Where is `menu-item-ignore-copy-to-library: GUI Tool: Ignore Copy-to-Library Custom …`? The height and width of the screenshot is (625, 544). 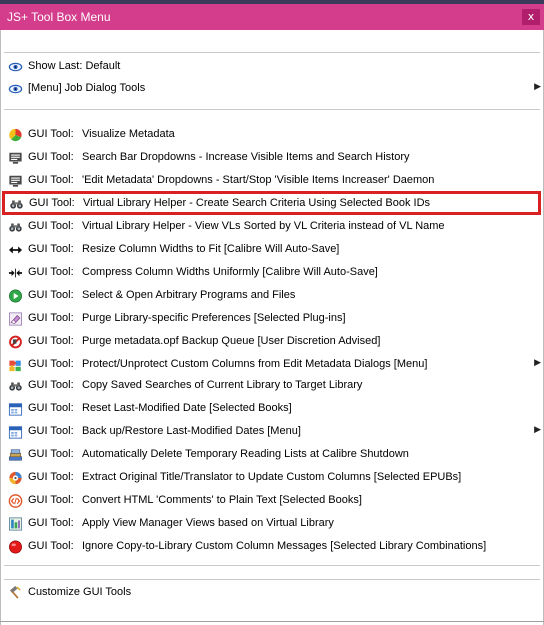
menu-item-ignore-copy-to-library: GUI Tool: Ignore Copy-to-Library Custom … is located at coordinates (272, 547).